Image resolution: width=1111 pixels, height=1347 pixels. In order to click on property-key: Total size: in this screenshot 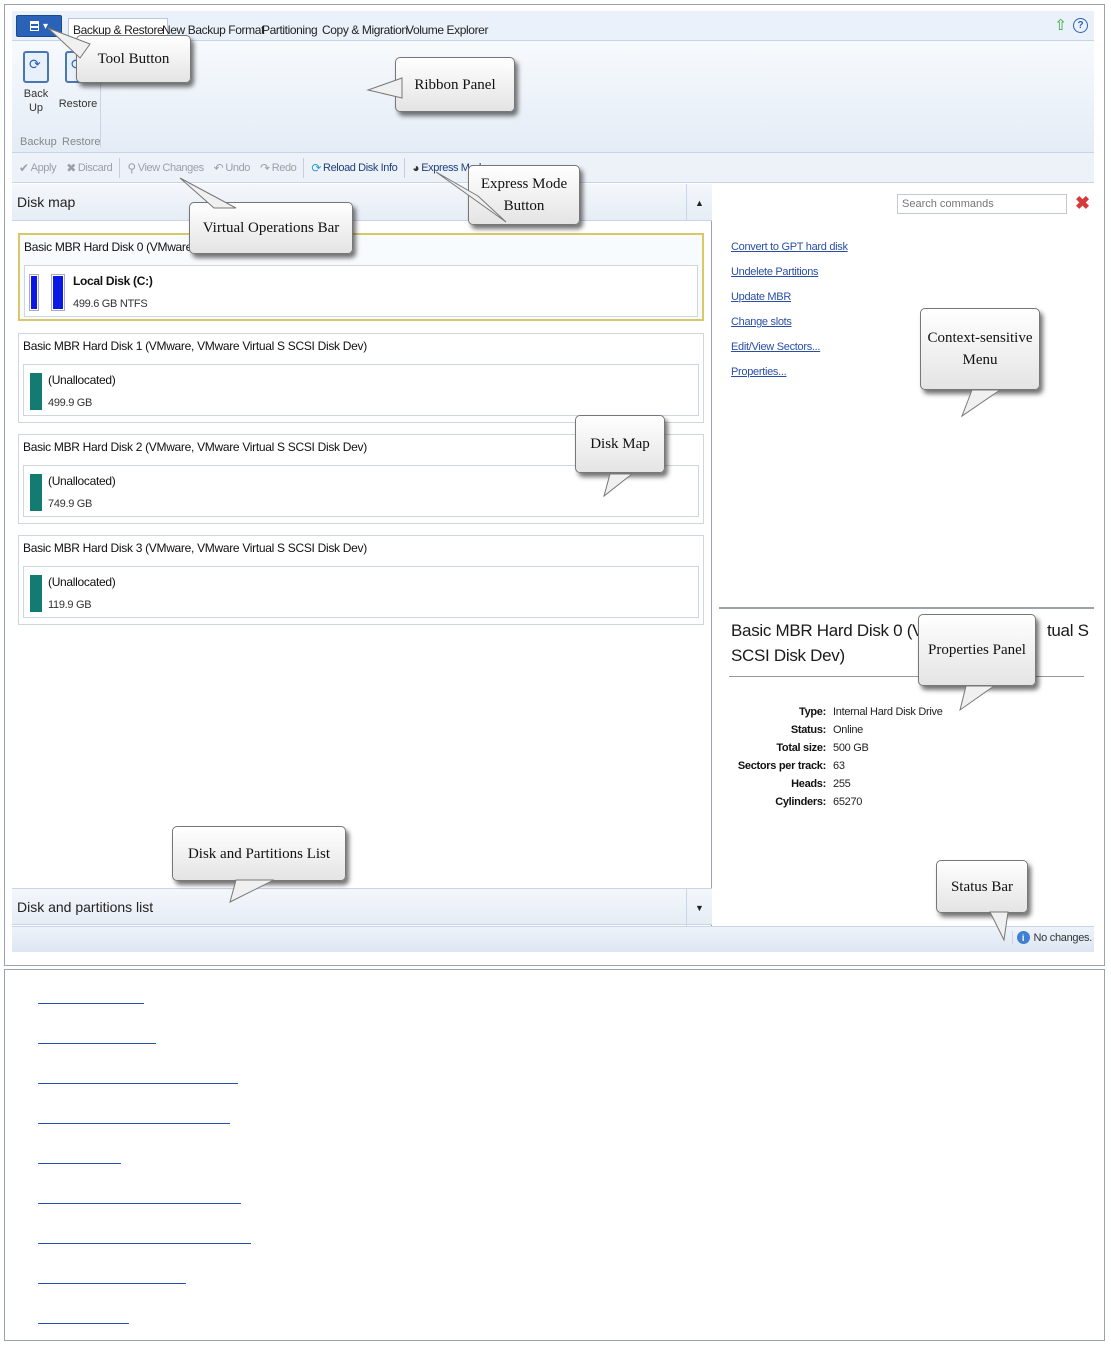, I will do `click(801, 748)`.